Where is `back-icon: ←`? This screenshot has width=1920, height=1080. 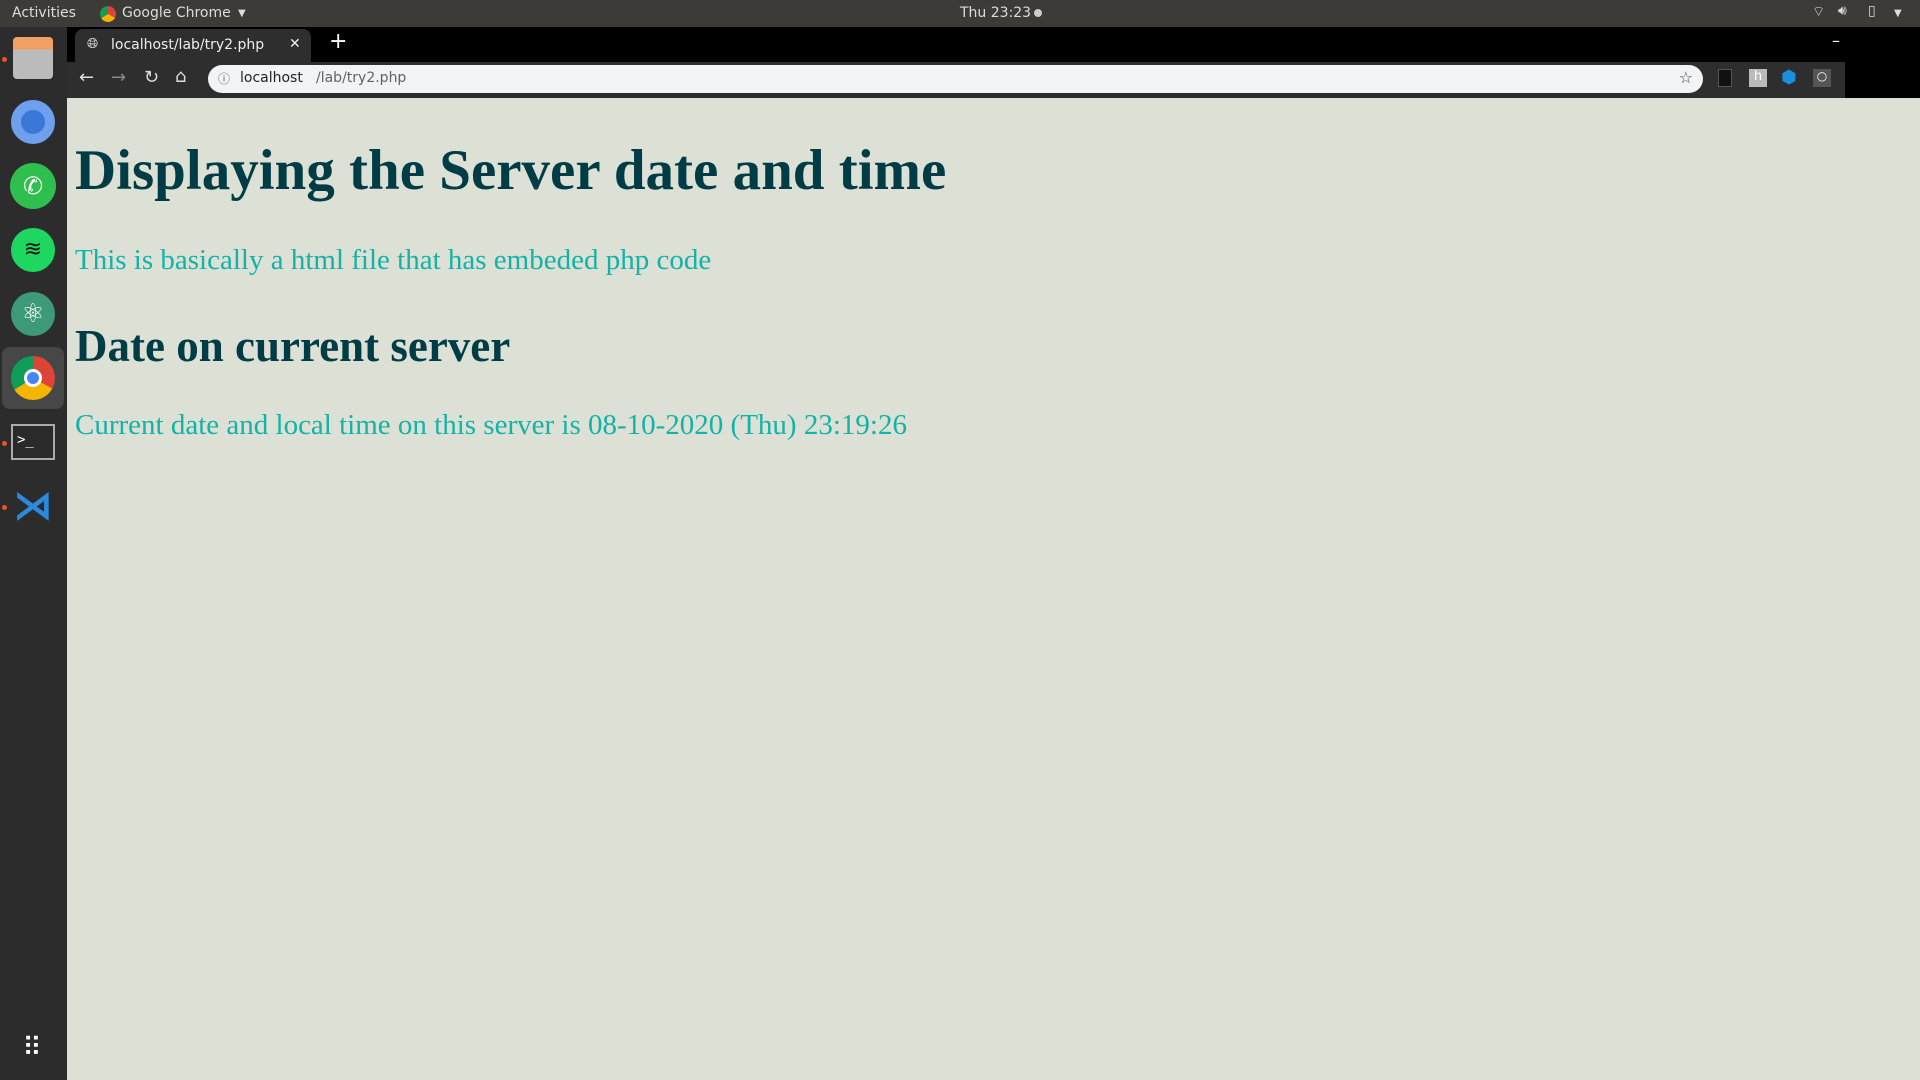
back-icon: ← is located at coordinates (86, 77).